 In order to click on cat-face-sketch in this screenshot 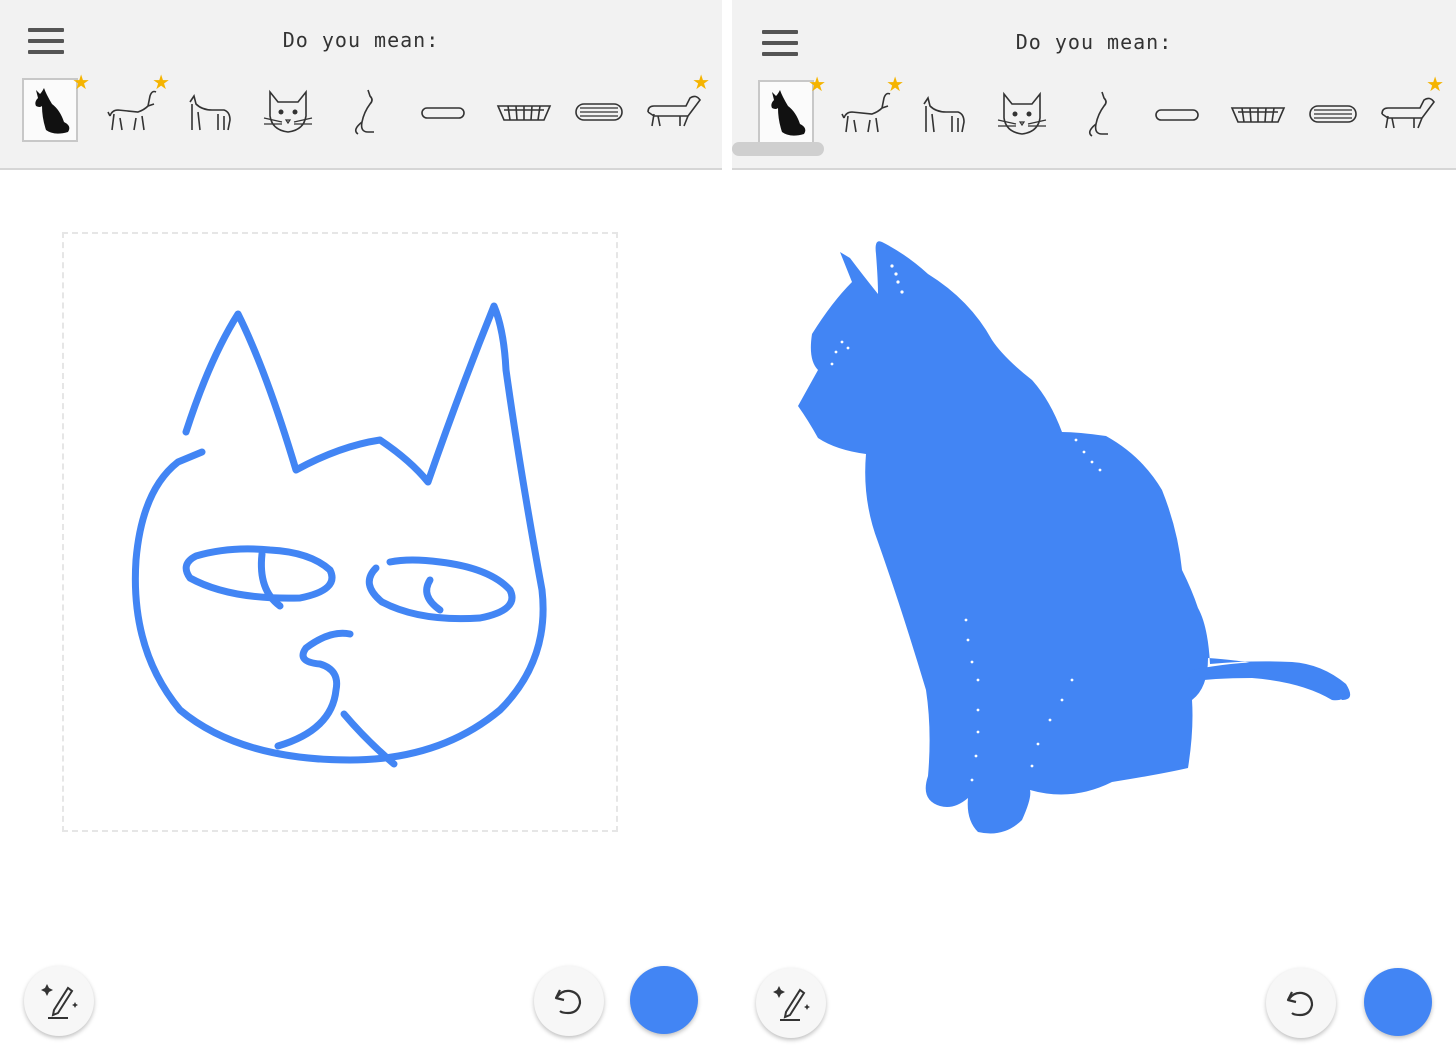, I will do `click(339, 535)`.